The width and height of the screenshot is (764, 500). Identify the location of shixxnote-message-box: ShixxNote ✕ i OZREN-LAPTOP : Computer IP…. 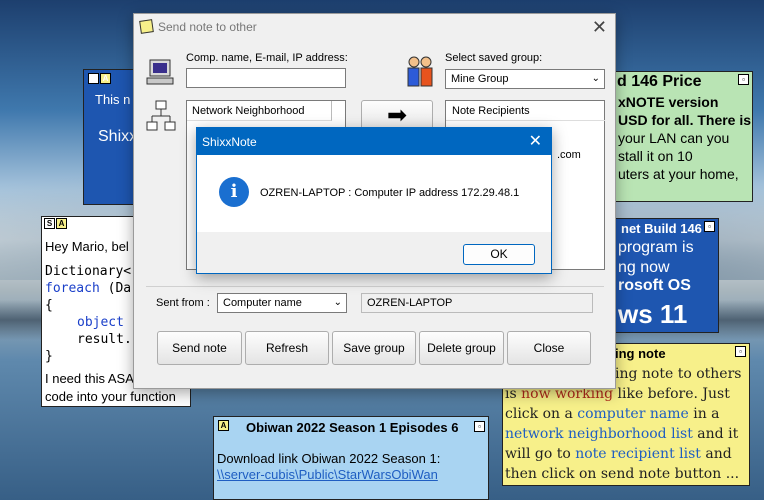
(374, 200).